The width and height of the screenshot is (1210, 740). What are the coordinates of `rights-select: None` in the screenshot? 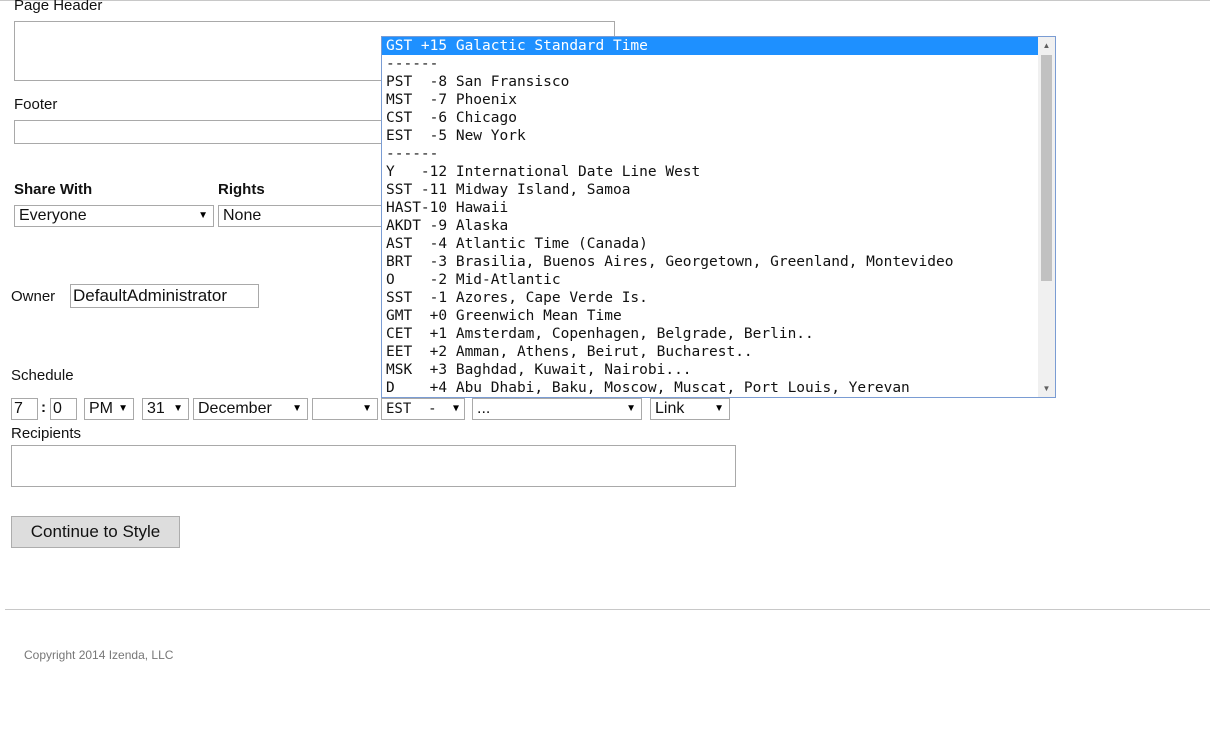 It's located at (303, 216).